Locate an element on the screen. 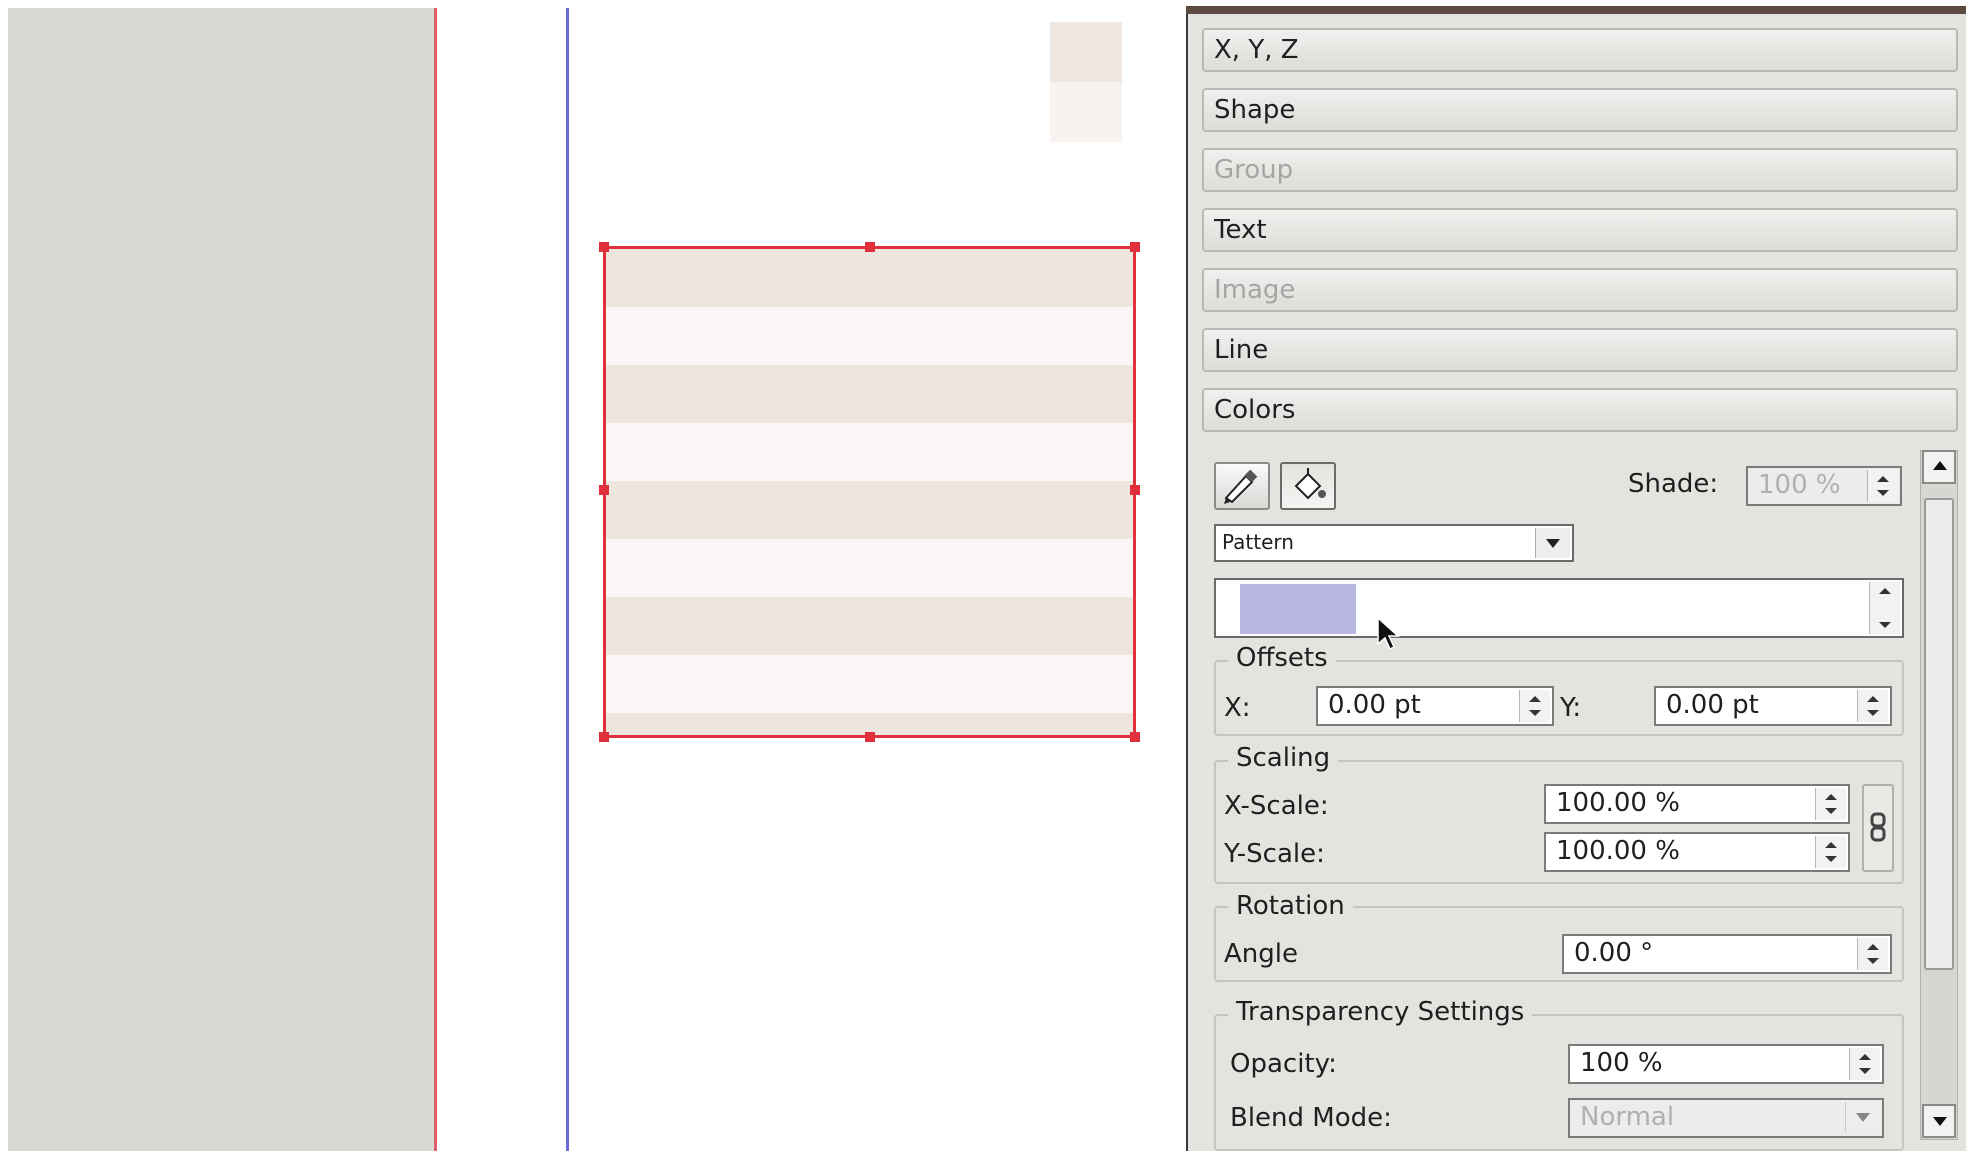 This screenshot has height=1173, width=1972. shade-spinbox: 100 % is located at coordinates (1824, 486).